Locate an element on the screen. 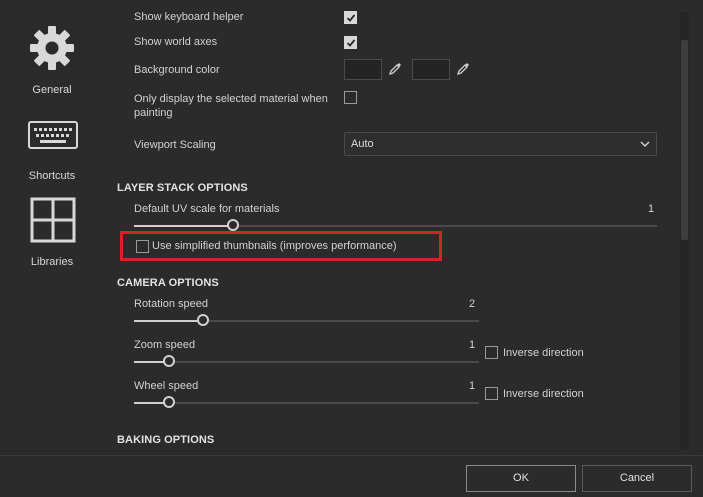  chevron-down-icon is located at coordinates (645, 144).